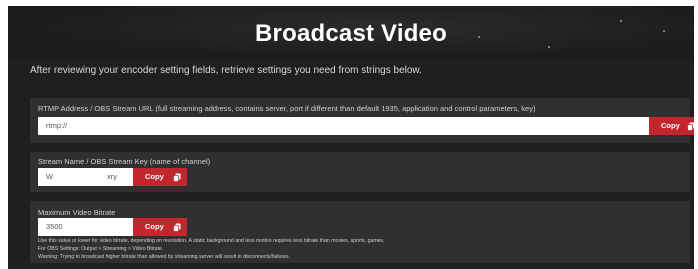 Image resolution: width=698 pixels, height=269 pixels. Describe the element at coordinates (154, 226) in the screenshot. I see `copy-bitrate-label: Copy` at that location.